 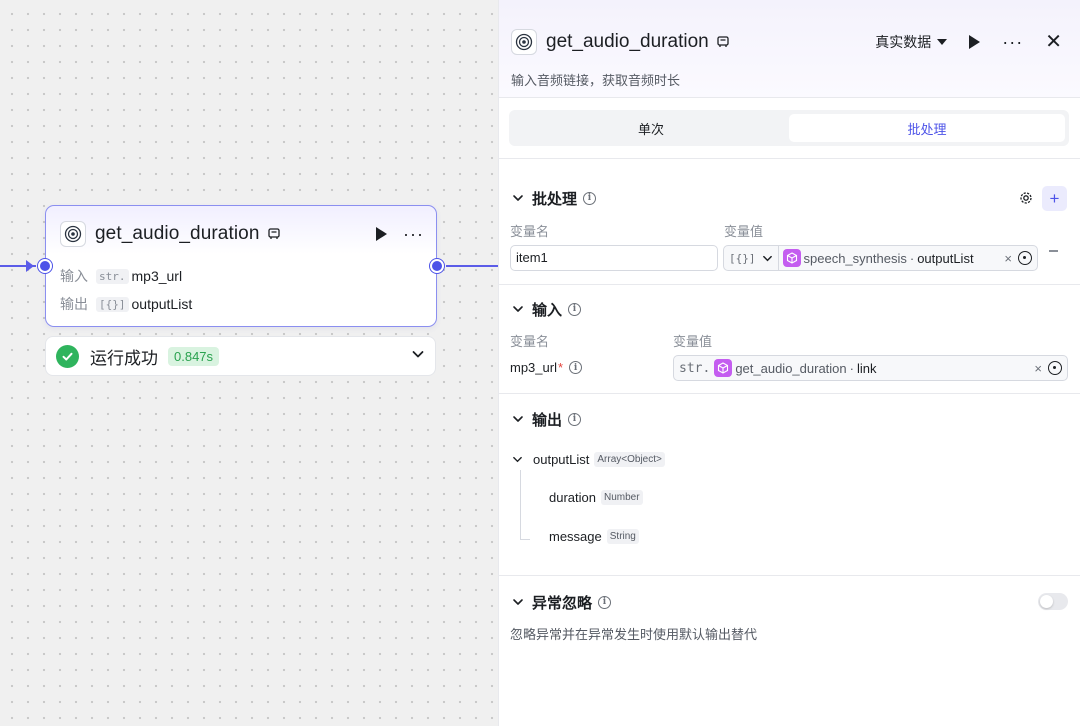 I want to click on success-check-icon, so click(x=67, y=356).